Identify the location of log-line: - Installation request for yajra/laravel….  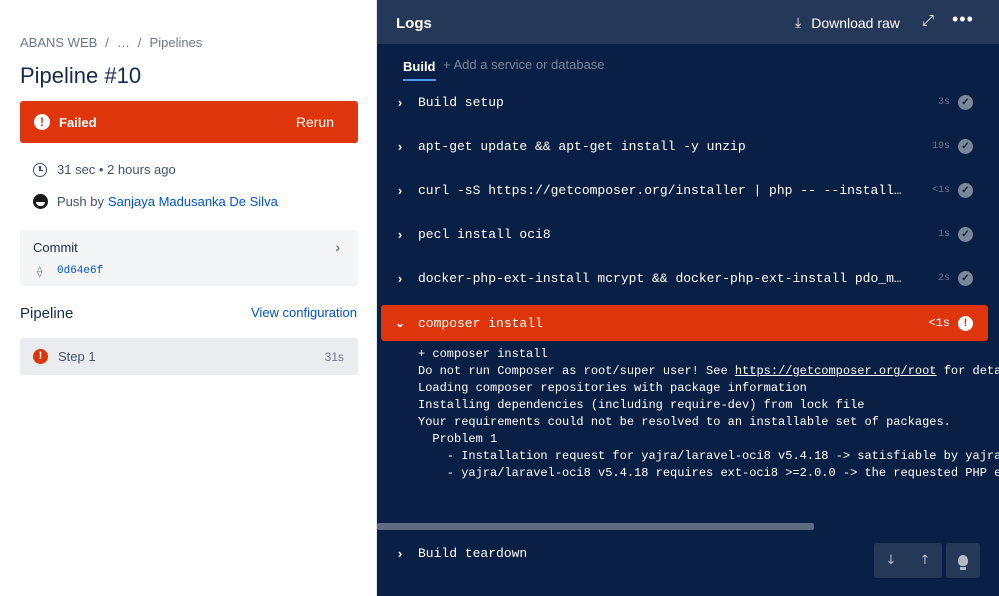
(722, 456).